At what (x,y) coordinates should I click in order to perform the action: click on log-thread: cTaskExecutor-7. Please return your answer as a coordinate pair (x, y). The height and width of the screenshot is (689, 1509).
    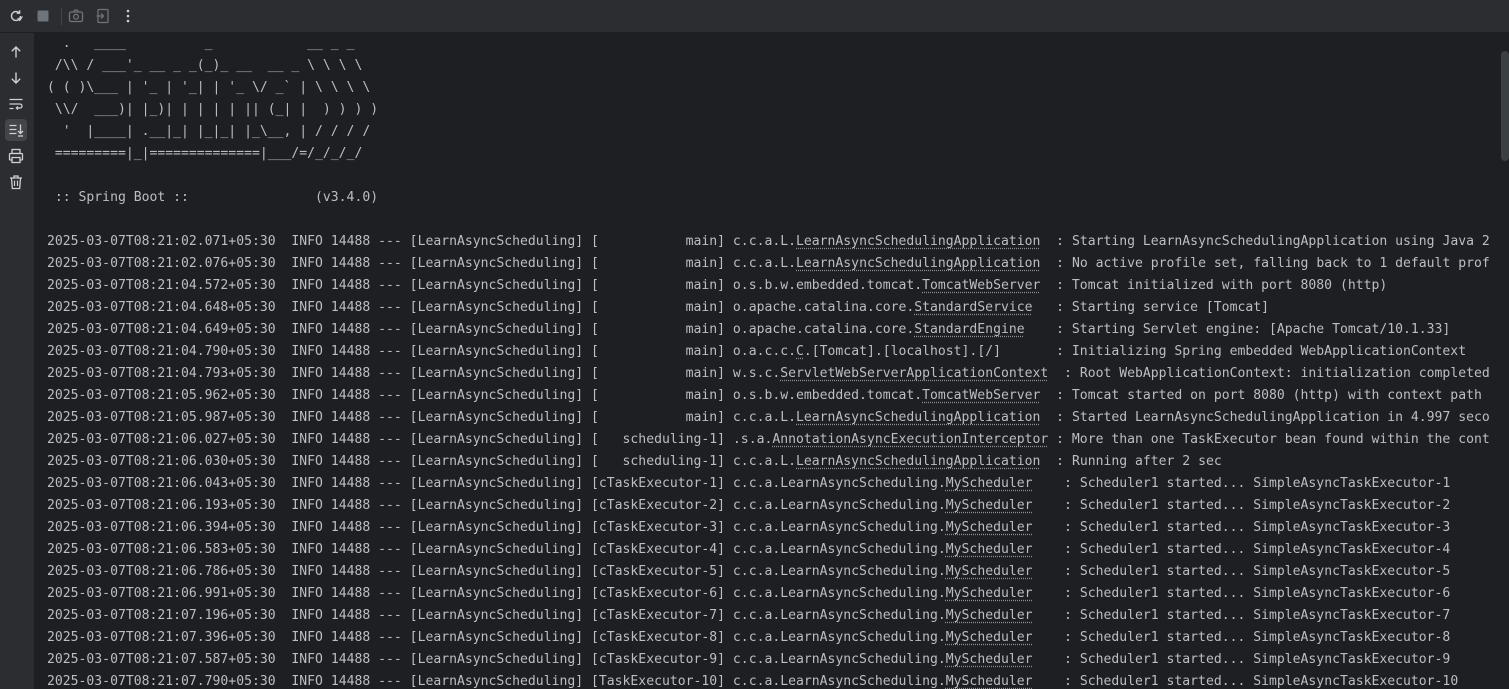
    Looking at the image, I should click on (658, 615).